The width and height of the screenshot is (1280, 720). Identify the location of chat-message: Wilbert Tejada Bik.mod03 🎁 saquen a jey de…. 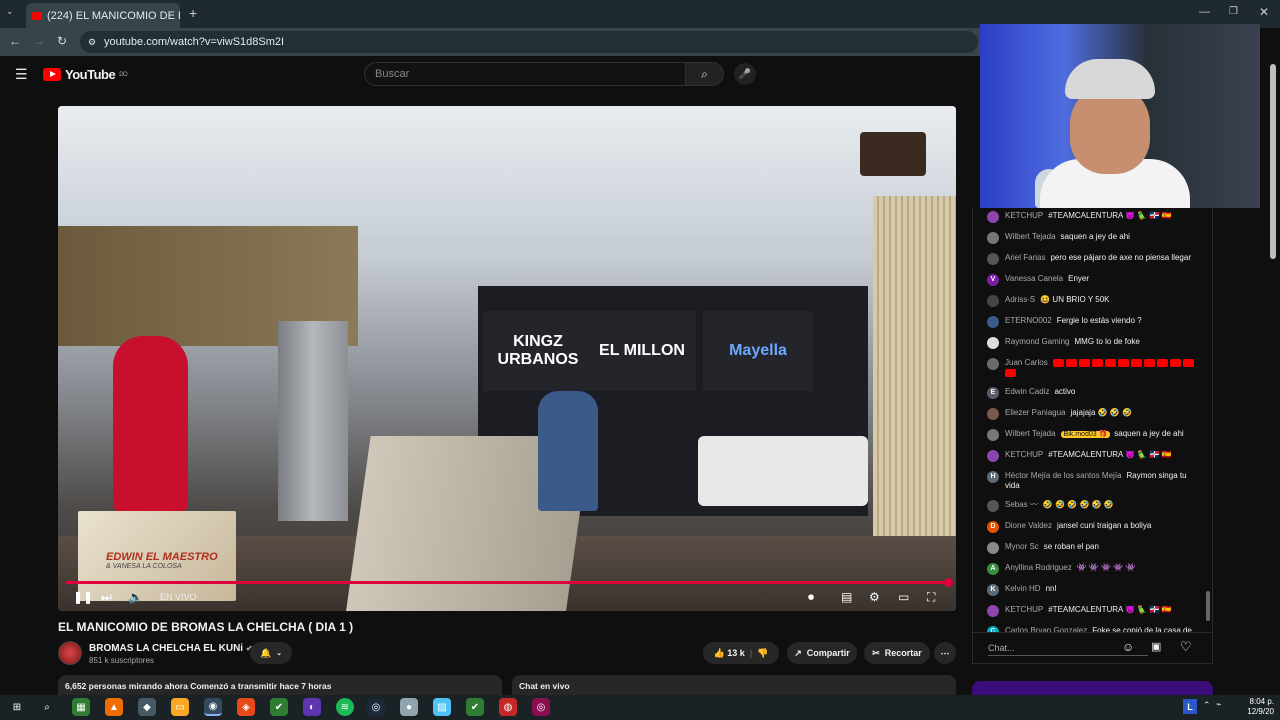
(1095, 435).